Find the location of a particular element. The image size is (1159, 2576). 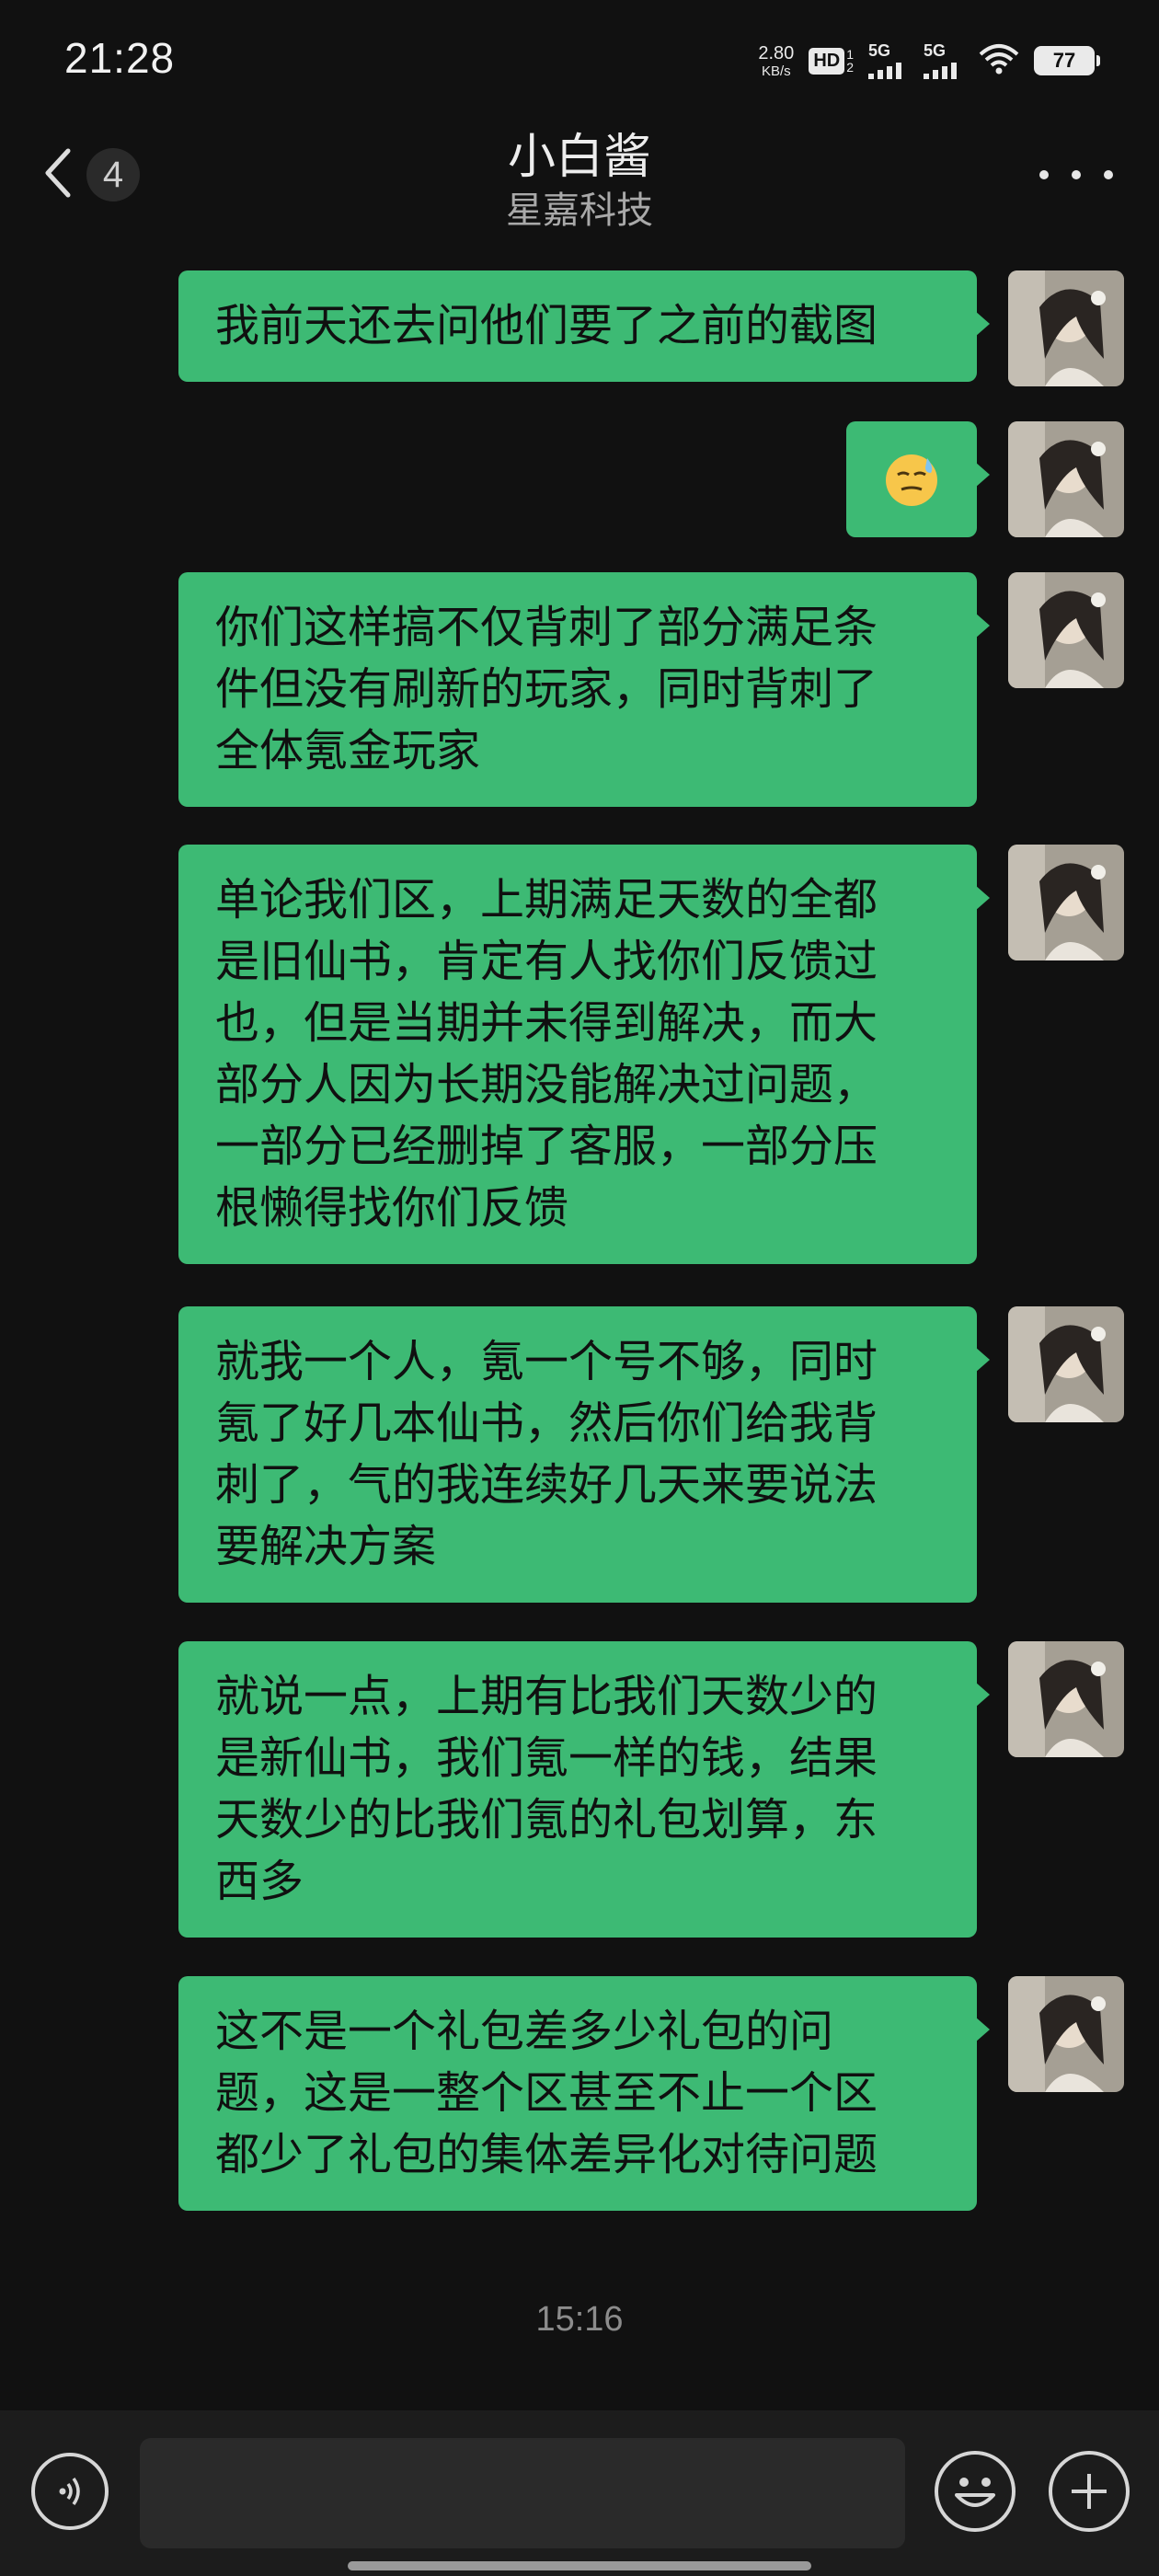

message-line: 这不是一个礼包差多少礼包的问 is located at coordinates (524, 2031).